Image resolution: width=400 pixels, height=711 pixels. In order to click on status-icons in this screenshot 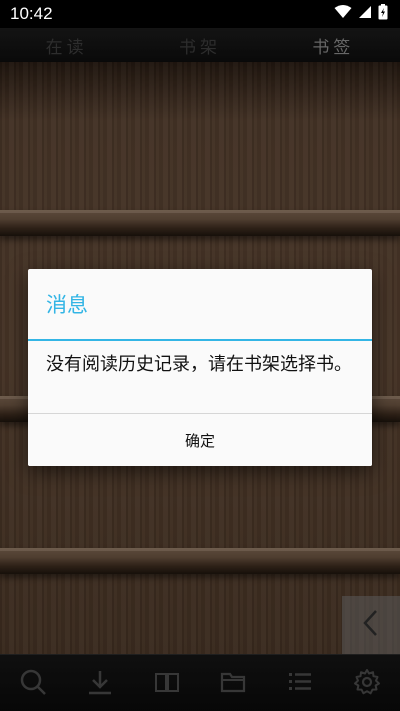, I will do `click(361, 14)`.